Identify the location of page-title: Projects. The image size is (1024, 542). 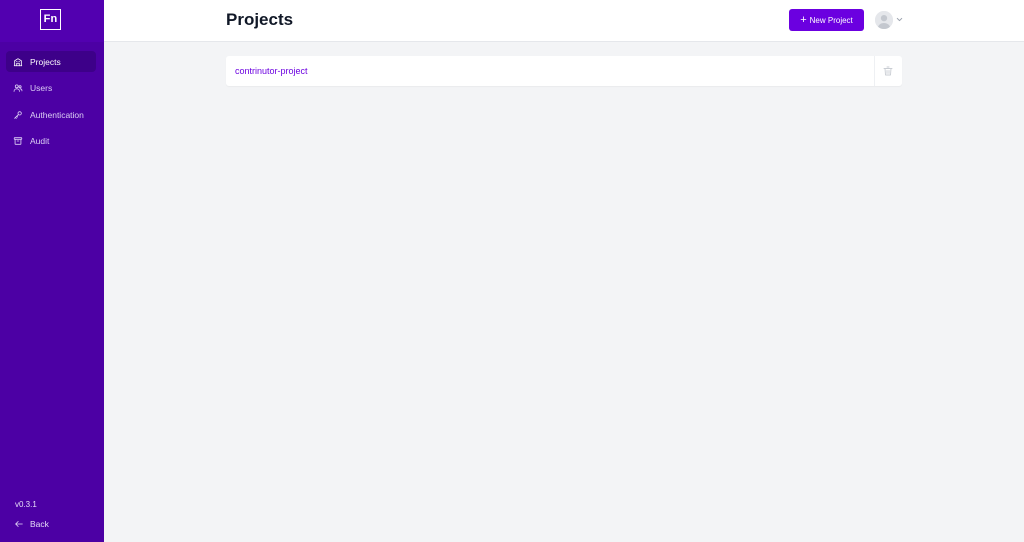
(260, 19).